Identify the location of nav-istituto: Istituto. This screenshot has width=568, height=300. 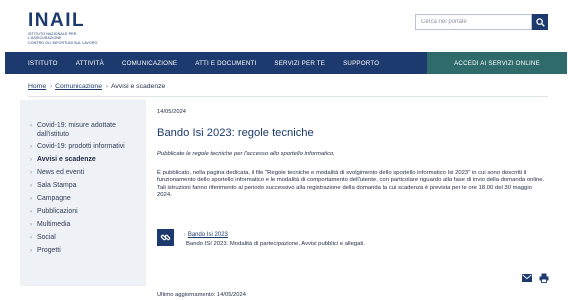
(31, 63).